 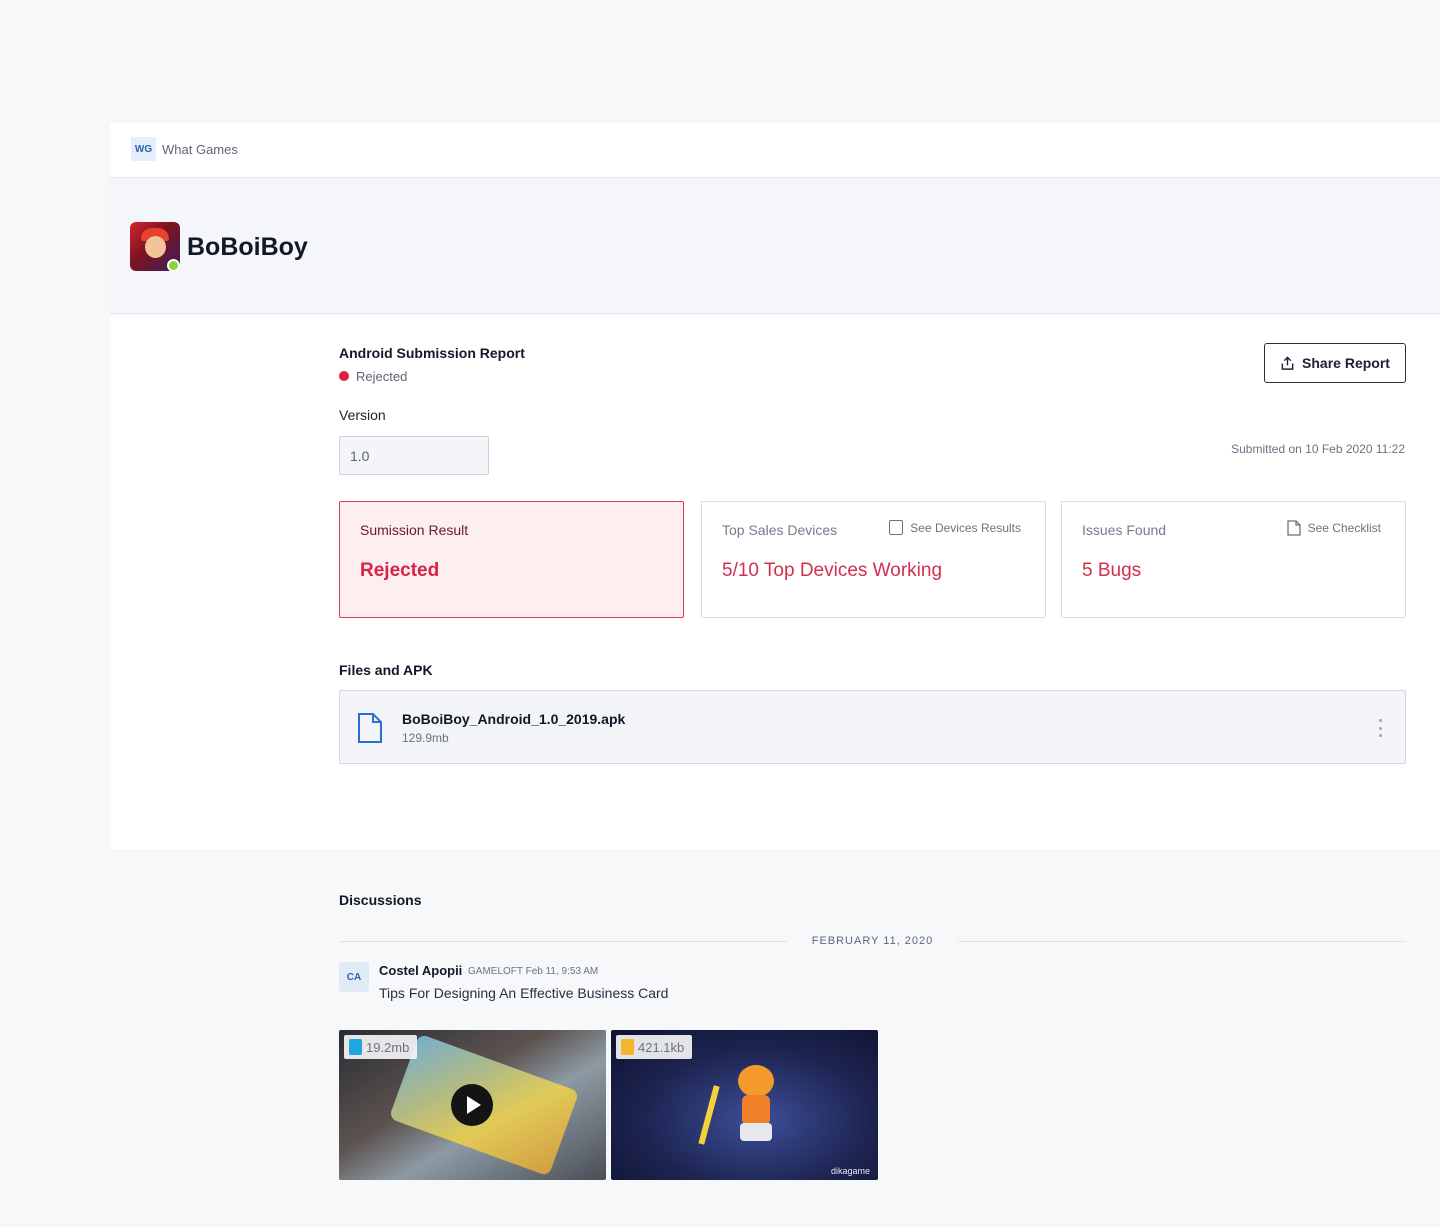 What do you see at coordinates (386, 670) in the screenshot?
I see `files-section-title: Files and APK` at bounding box center [386, 670].